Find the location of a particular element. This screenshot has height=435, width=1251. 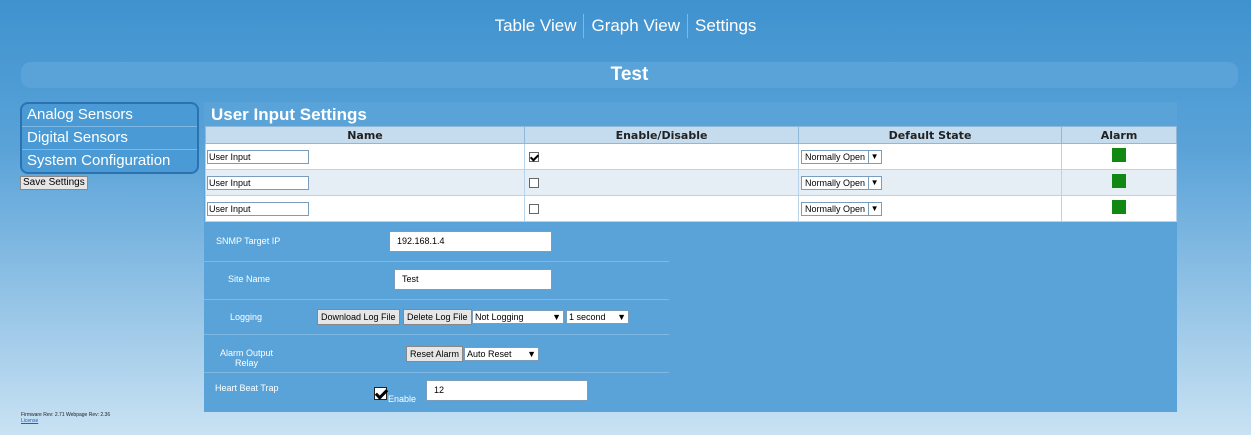

download-log-button: Download Log File is located at coordinates (358, 317).